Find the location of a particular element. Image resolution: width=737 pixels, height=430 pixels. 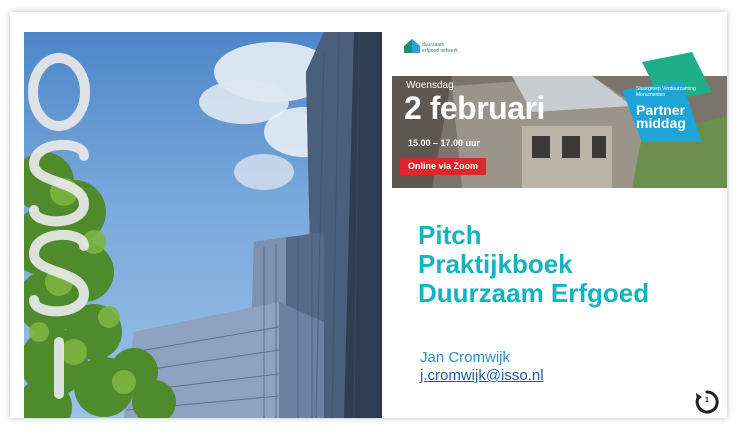

slide-title: Pitch Praktijkboek Duurzaam Erfgoed is located at coordinates (568, 264).